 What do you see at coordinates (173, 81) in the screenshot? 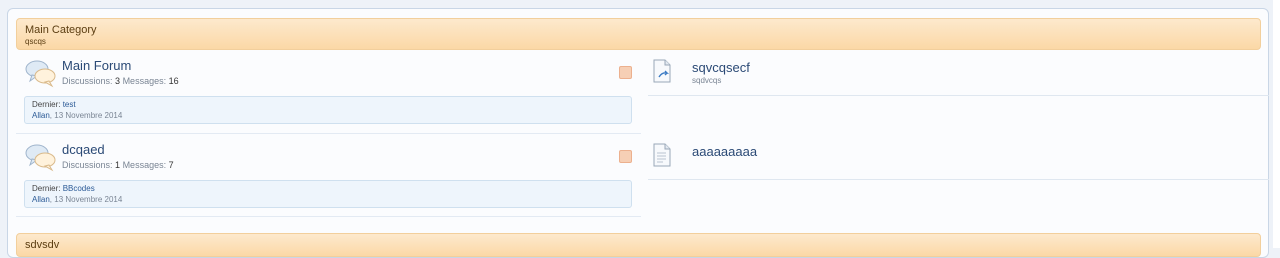
I see `messages-count: 16` at bounding box center [173, 81].